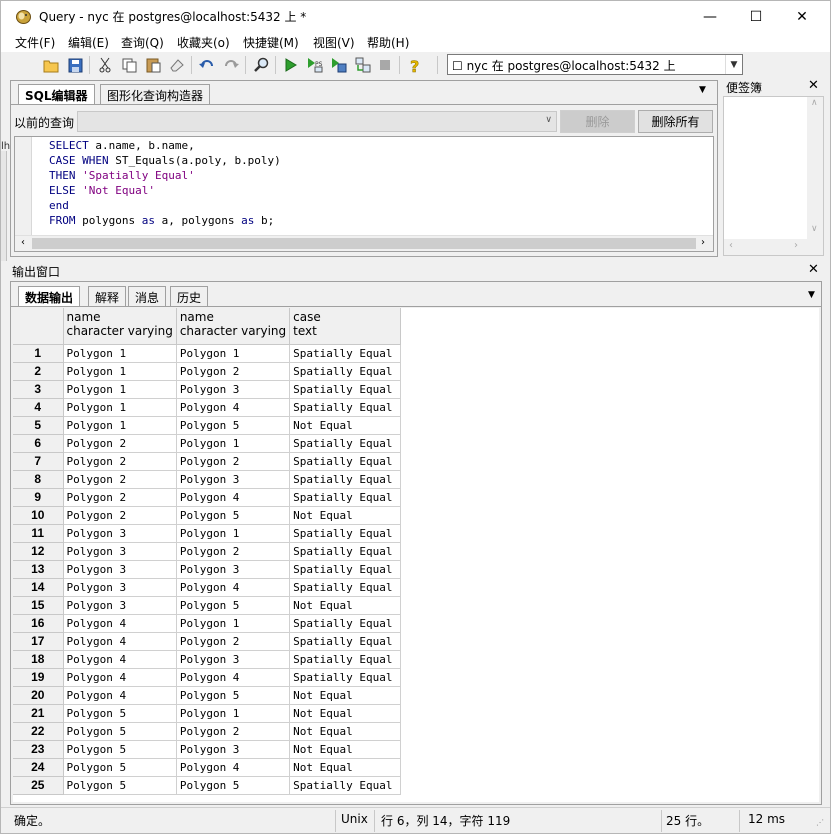 This screenshot has width=831, height=834. What do you see at coordinates (203, 42) in the screenshot?
I see `menu-favourites: 收藏夹(o)` at bounding box center [203, 42].